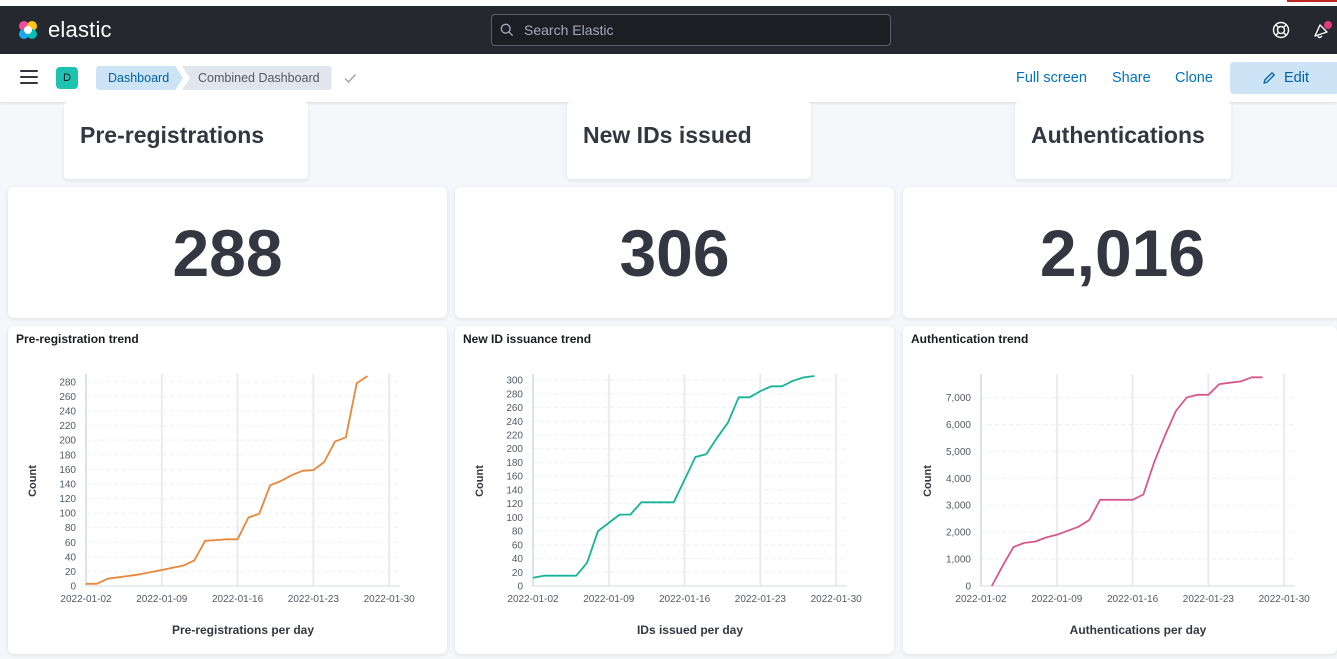 This screenshot has height=659, width=1337. I want to click on share-link: Share, so click(1131, 78).